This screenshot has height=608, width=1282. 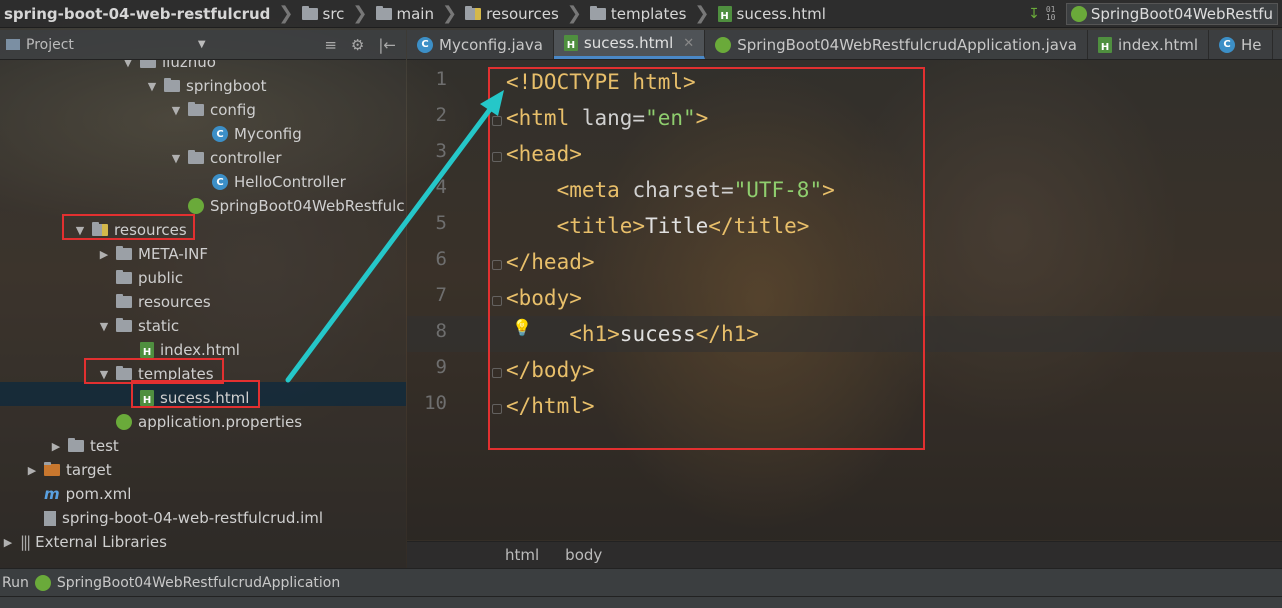 I want to click on tree-item-label: target, so click(x=89, y=470).